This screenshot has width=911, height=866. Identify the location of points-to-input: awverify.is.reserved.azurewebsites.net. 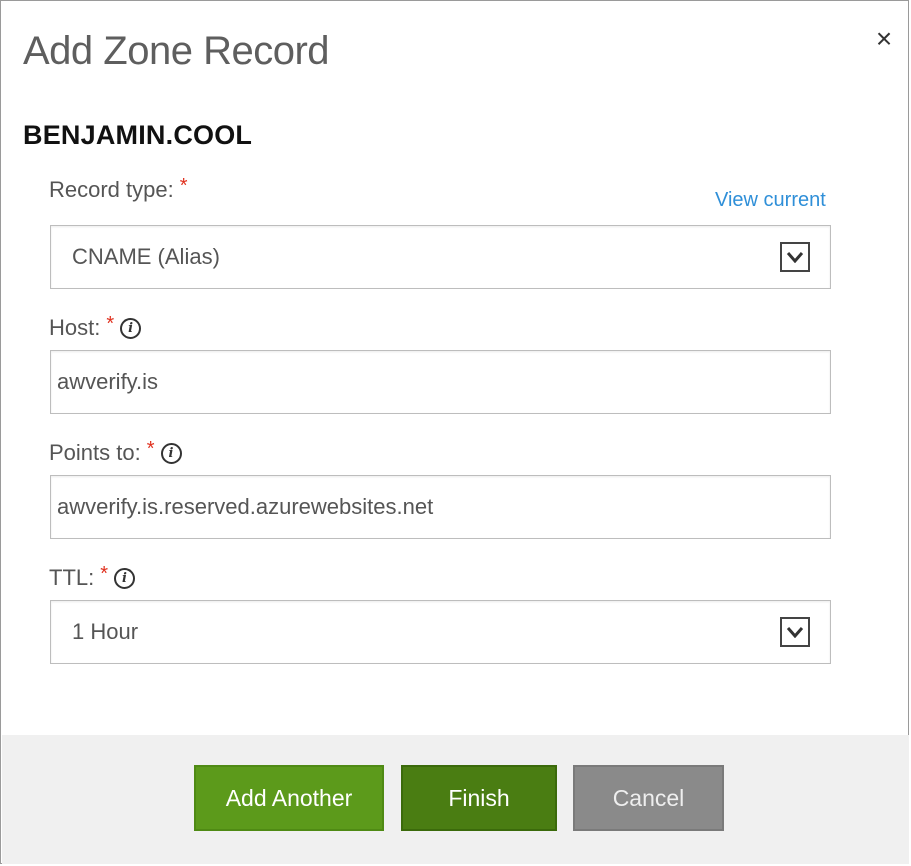
(440, 507).